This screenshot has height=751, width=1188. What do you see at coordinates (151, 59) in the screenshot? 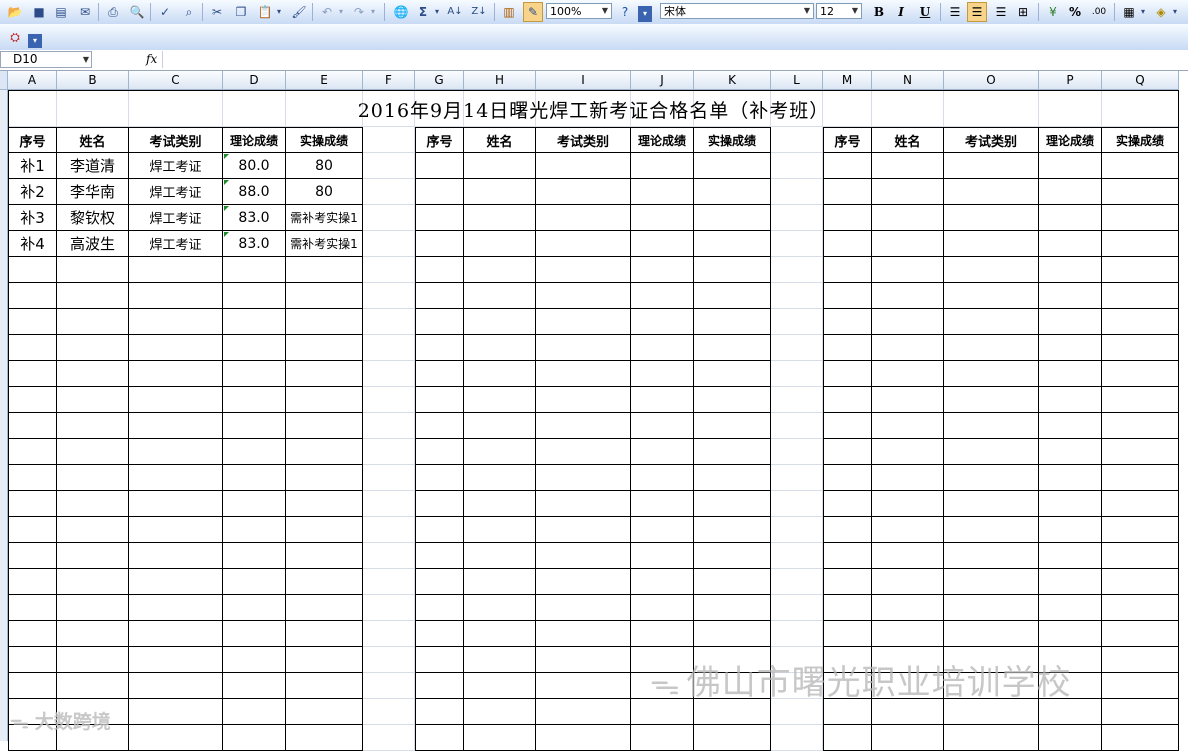
I see `insert-function-icon: fx` at bounding box center [151, 59].